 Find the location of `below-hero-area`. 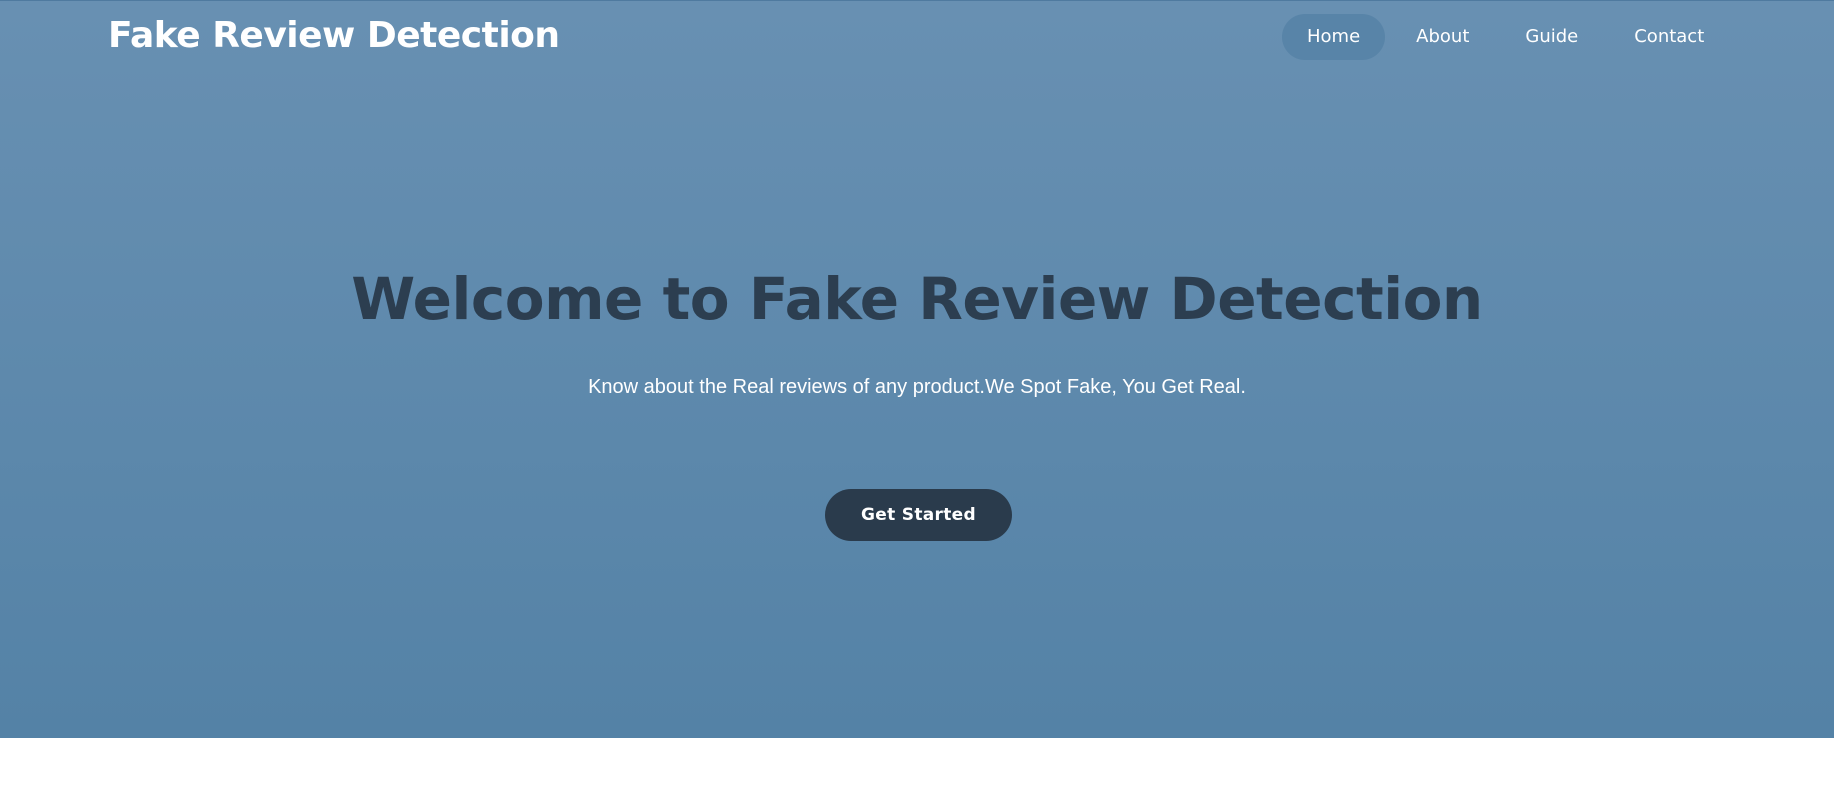

below-hero-area is located at coordinates (917, 773).